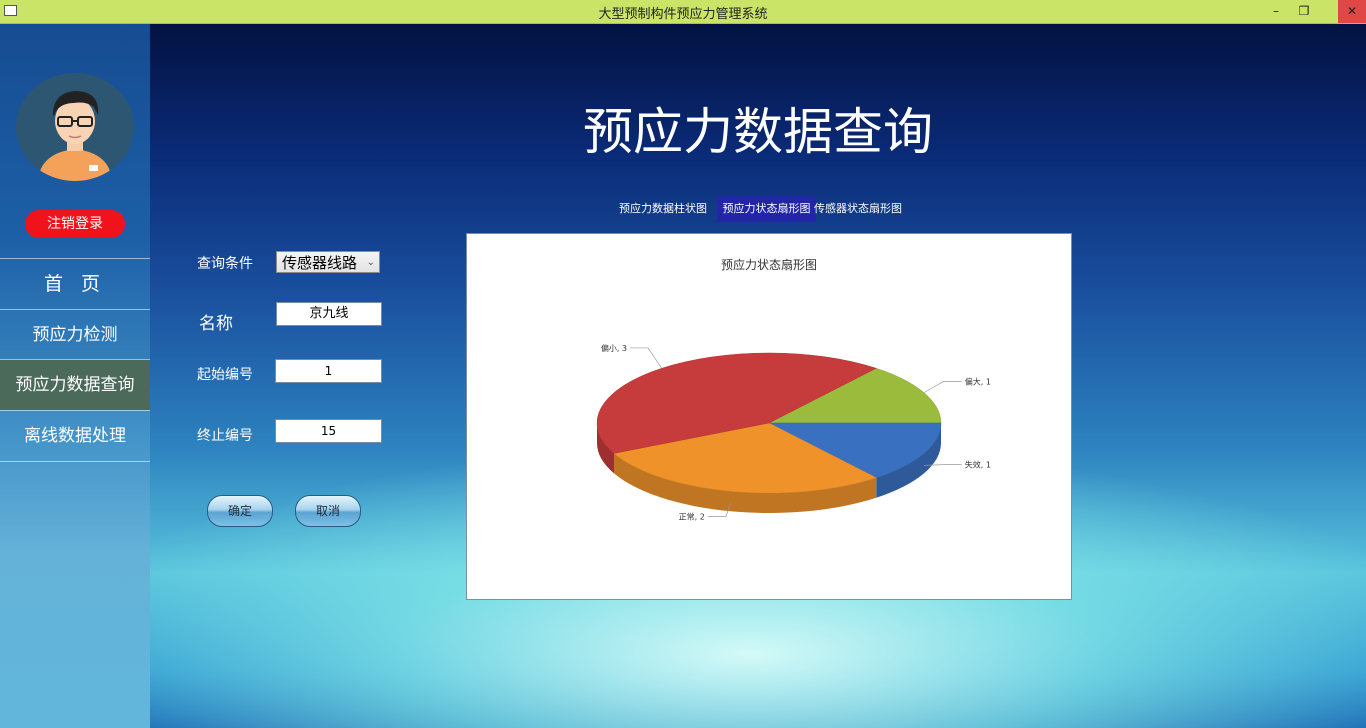  What do you see at coordinates (225, 375) in the screenshot?
I see `start-number-label: 起始编号` at bounding box center [225, 375].